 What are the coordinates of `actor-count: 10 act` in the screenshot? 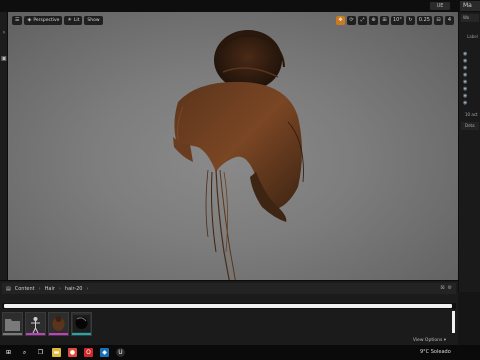 It's located at (471, 114).